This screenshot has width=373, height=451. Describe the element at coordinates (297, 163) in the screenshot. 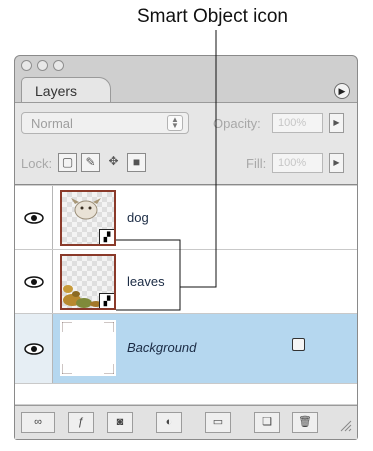

I see `fill-input: 100%` at that location.